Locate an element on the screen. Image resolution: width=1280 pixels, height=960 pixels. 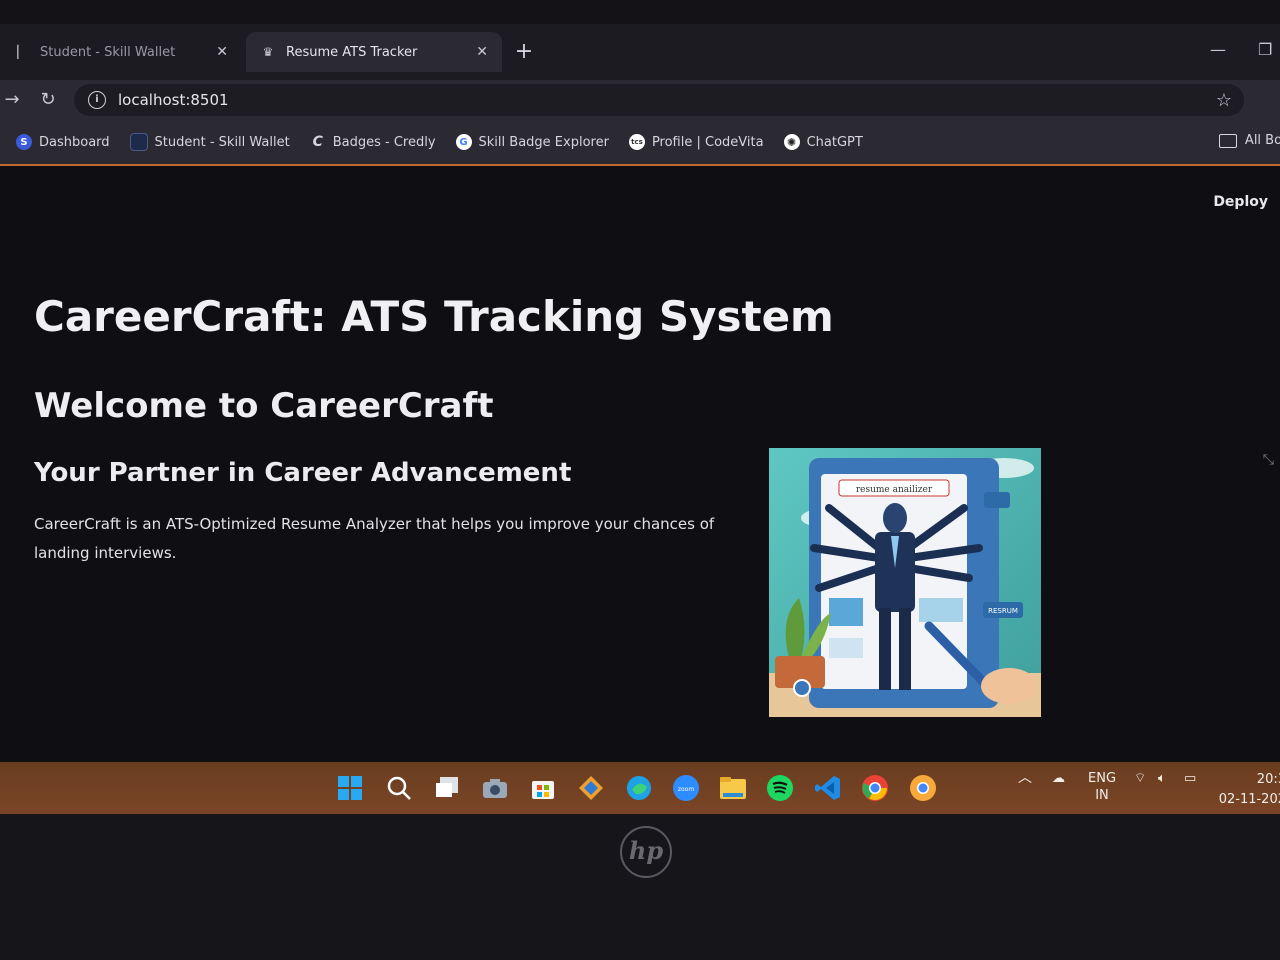
bookmark-student-skill-wallet: Student - Skill Wallet is located at coordinates (209, 142).